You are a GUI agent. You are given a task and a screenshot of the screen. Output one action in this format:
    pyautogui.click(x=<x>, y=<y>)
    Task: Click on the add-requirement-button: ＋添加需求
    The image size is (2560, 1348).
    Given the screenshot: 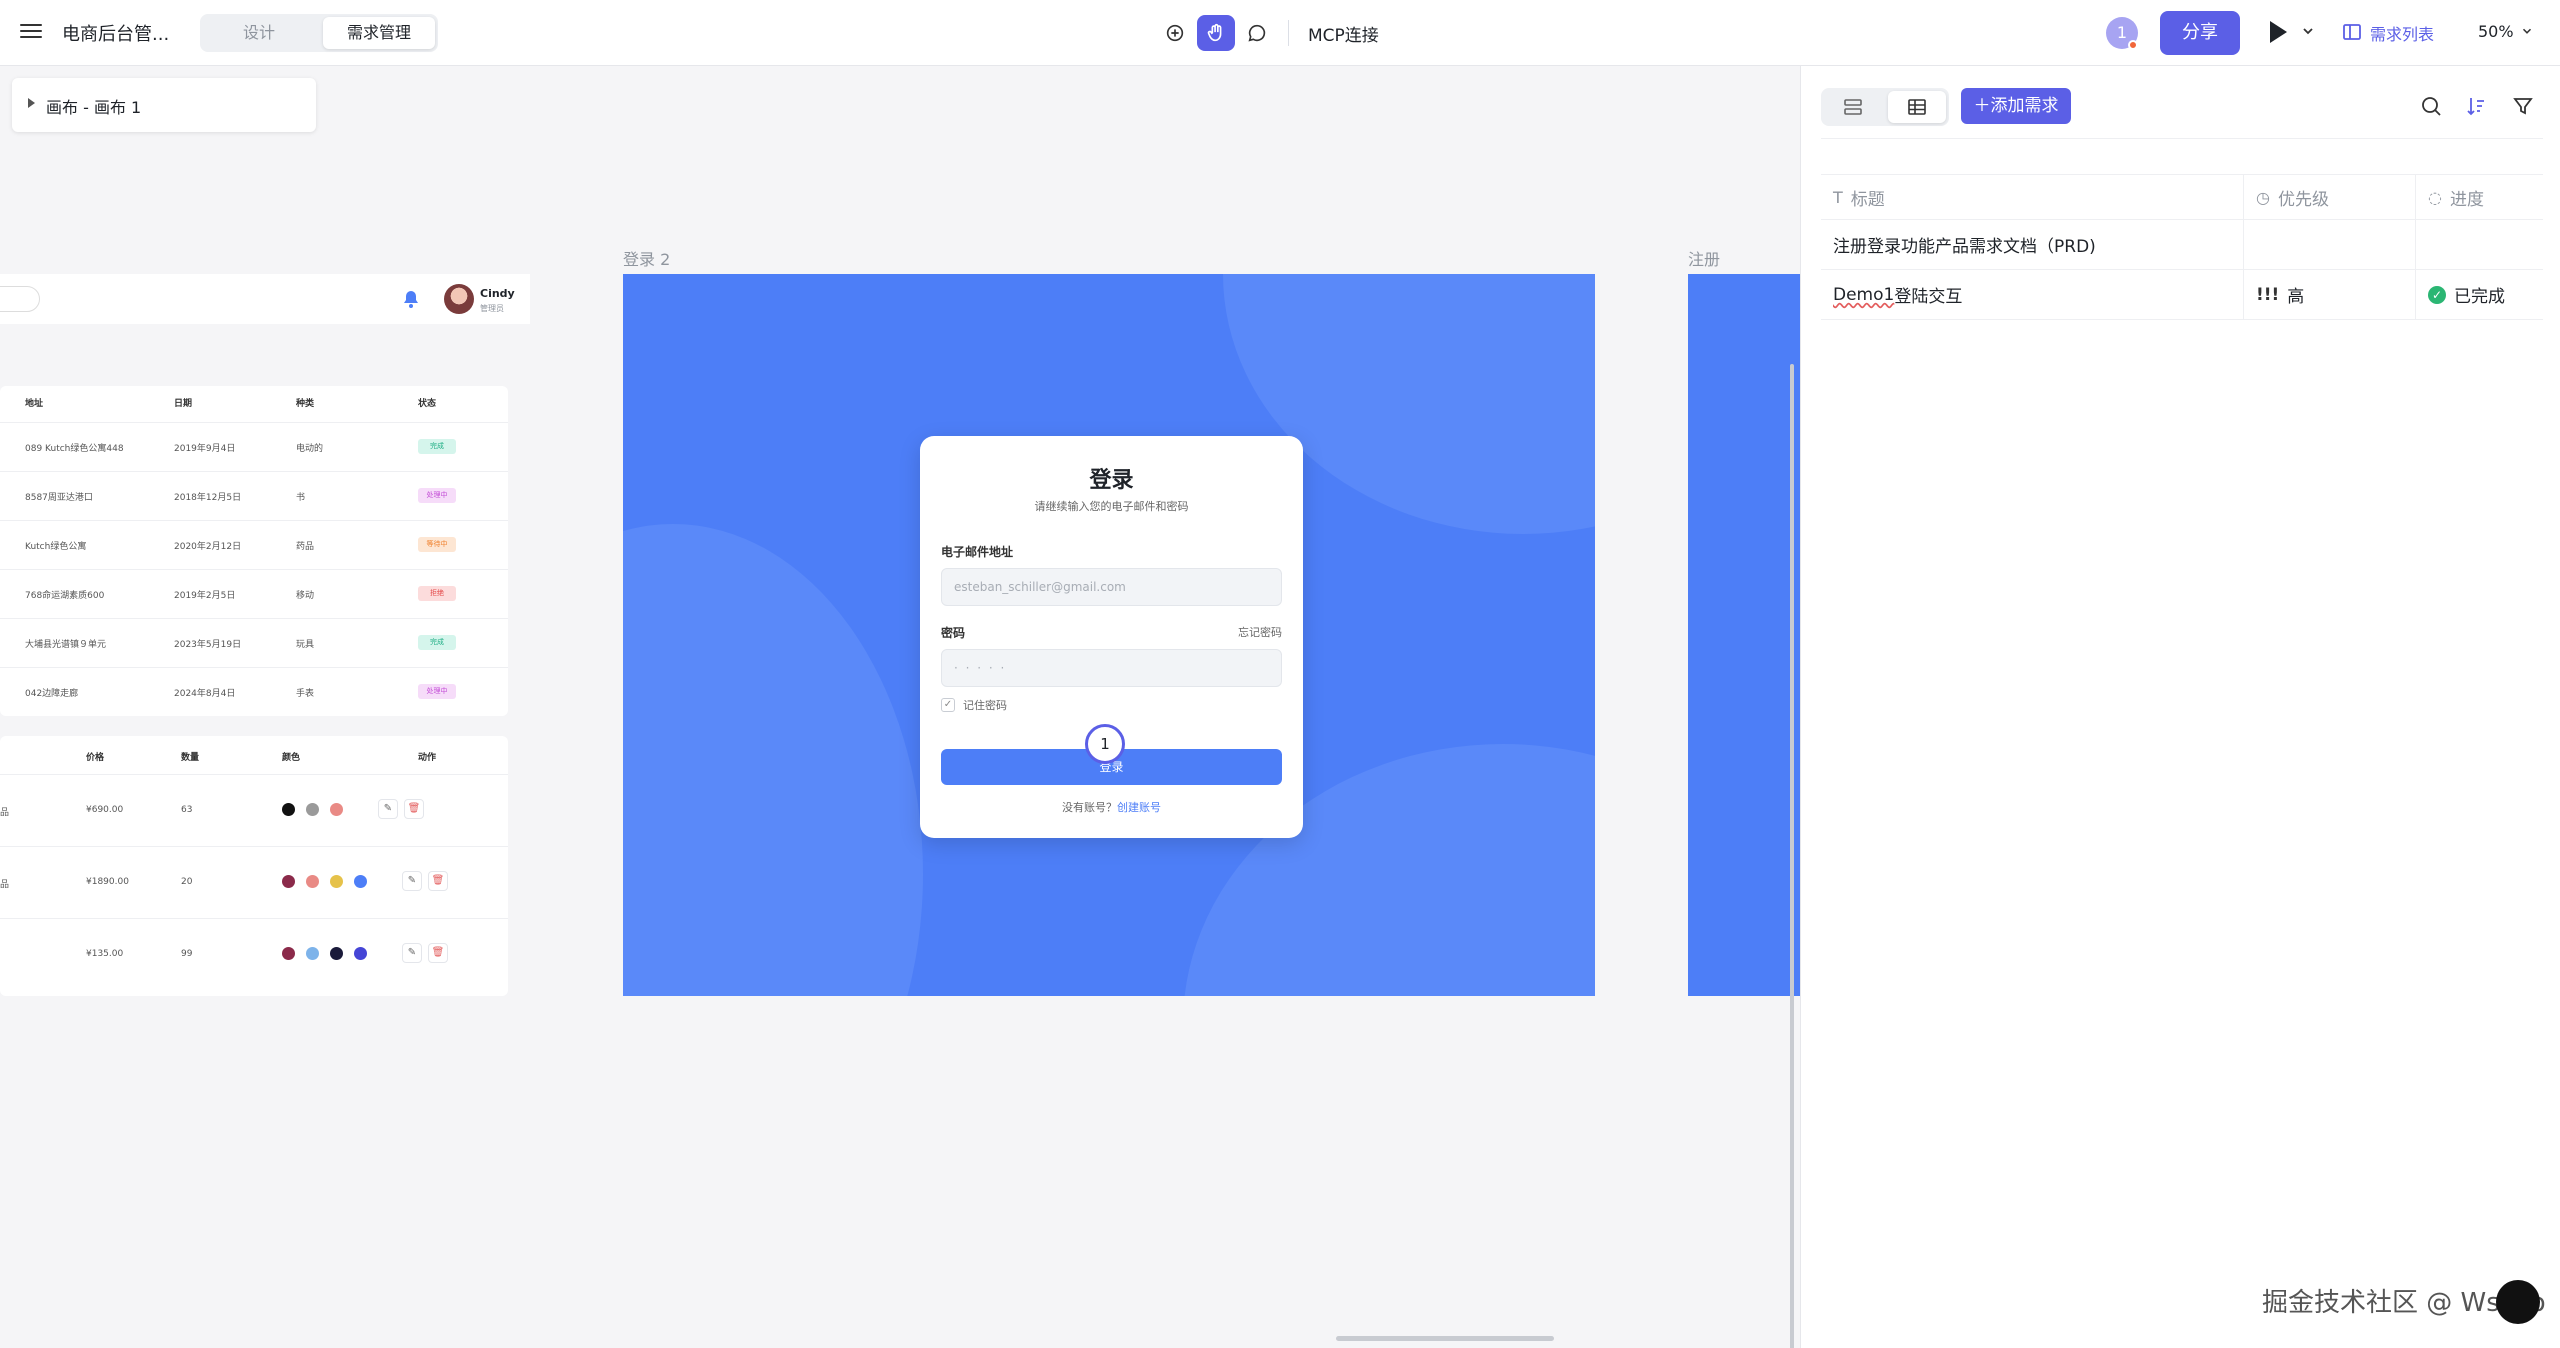 What is the action you would take?
    pyautogui.click(x=2016, y=106)
    